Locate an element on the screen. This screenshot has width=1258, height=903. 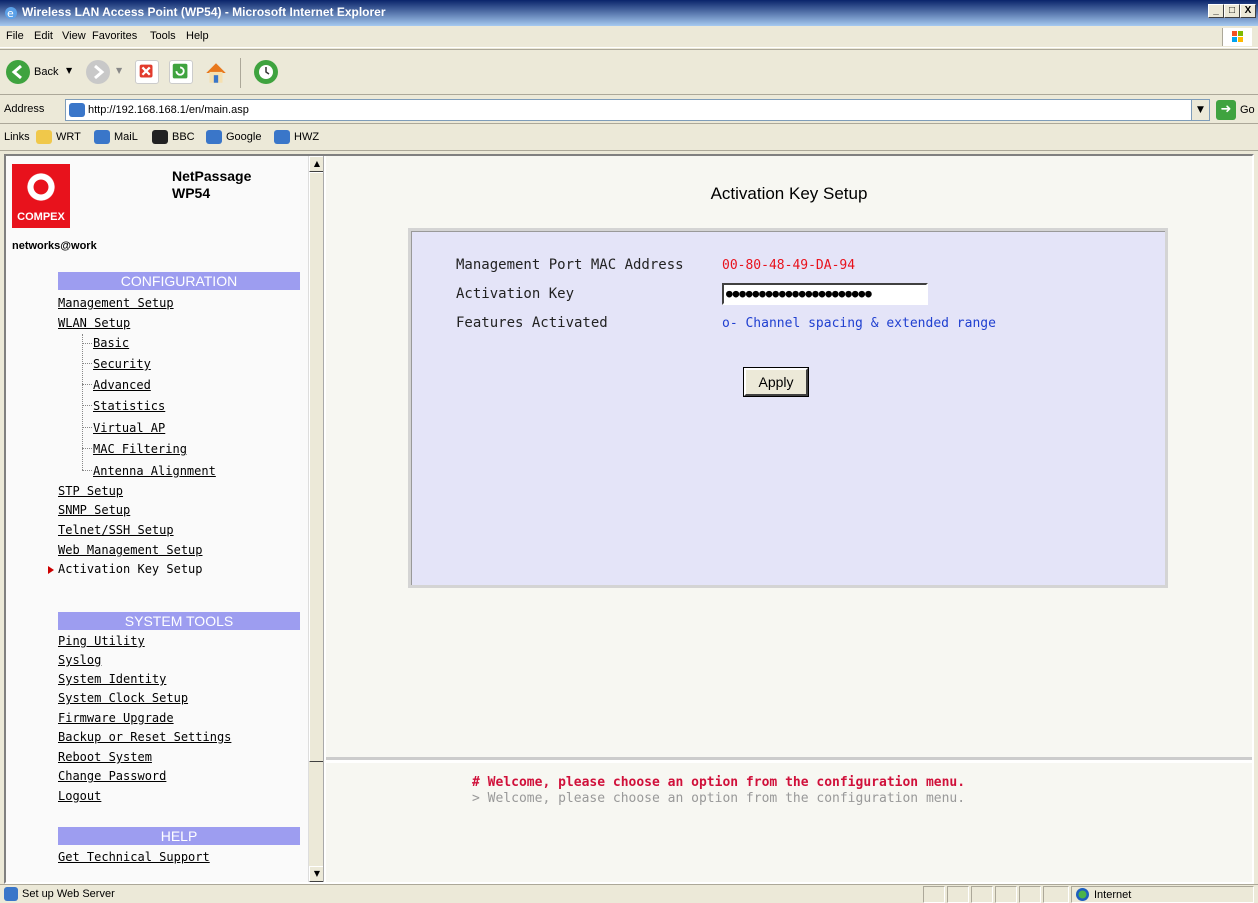
toolbar: Back ▼ ▼ is located at coordinates (629, 72).